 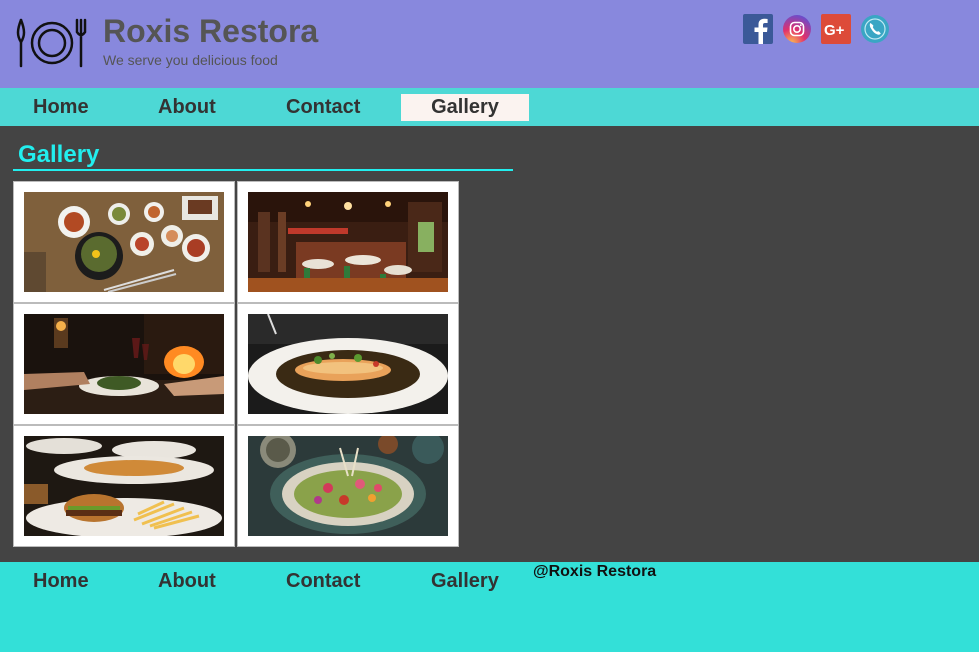 I want to click on nav-gallery-link: Gallery, so click(x=465, y=107).